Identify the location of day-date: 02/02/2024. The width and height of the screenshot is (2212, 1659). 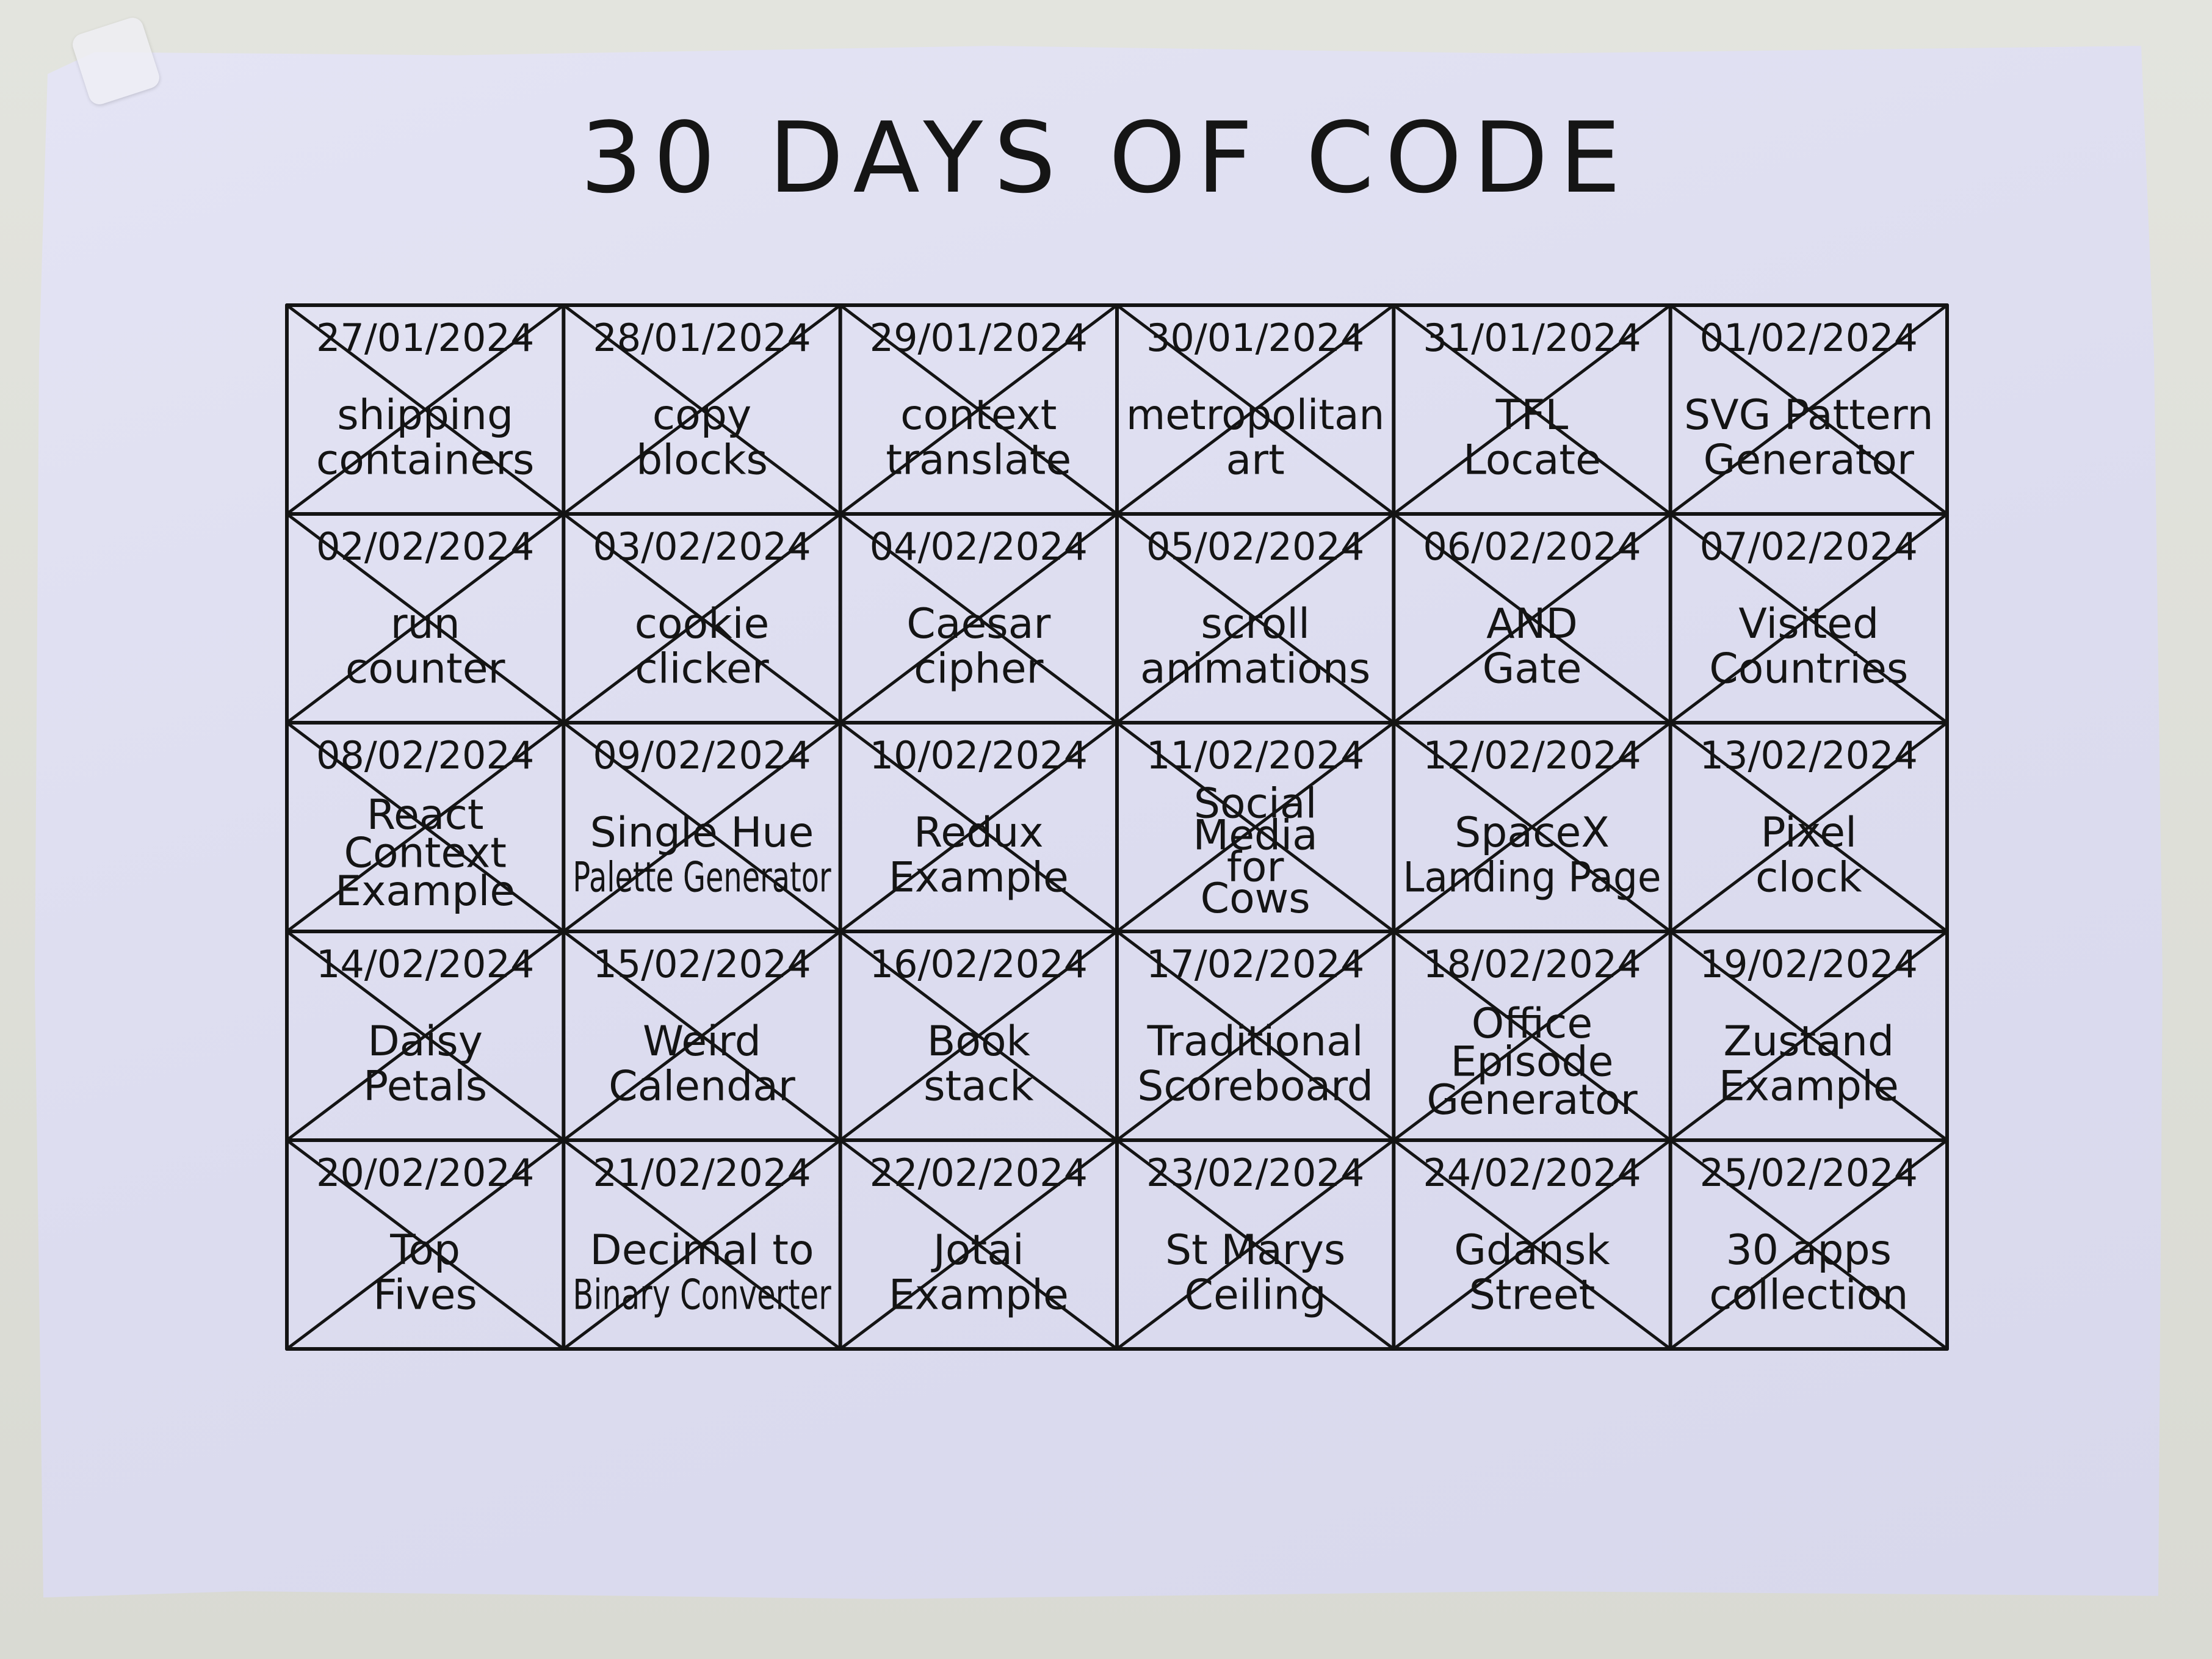
(425, 546).